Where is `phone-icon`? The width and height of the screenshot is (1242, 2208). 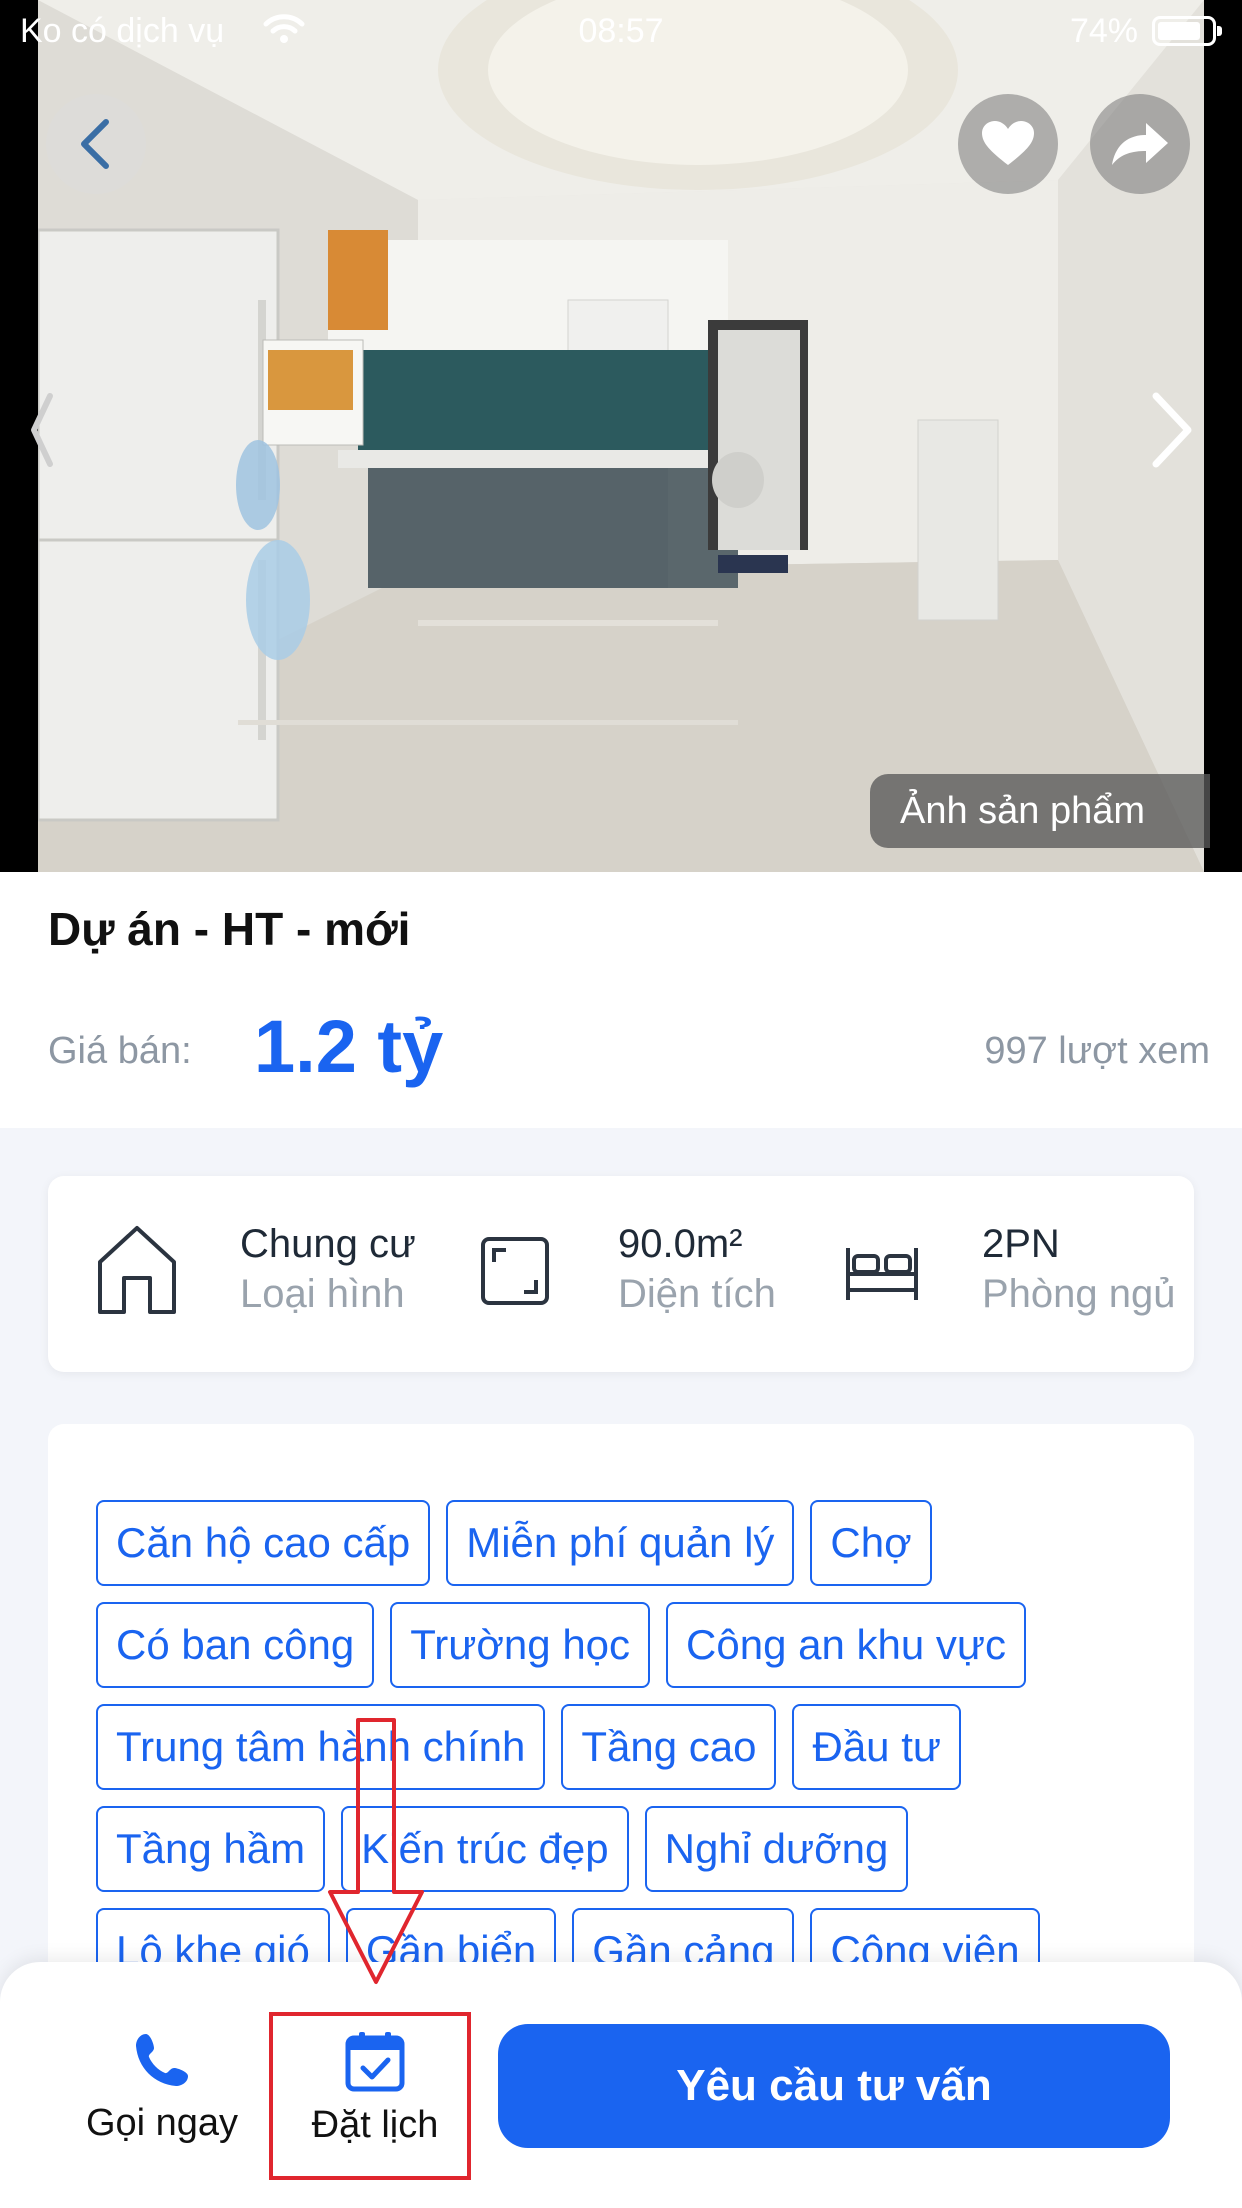
phone-icon is located at coordinates (162, 2060).